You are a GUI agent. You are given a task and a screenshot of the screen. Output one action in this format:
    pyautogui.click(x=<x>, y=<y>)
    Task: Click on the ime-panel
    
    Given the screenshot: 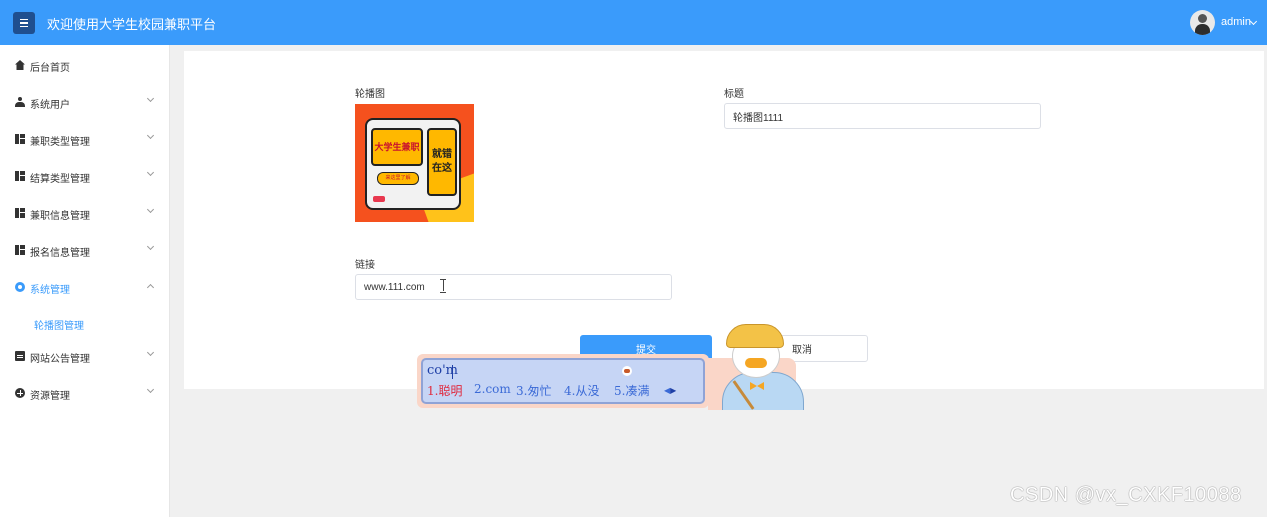 What is the action you would take?
    pyautogui.click(x=563, y=381)
    